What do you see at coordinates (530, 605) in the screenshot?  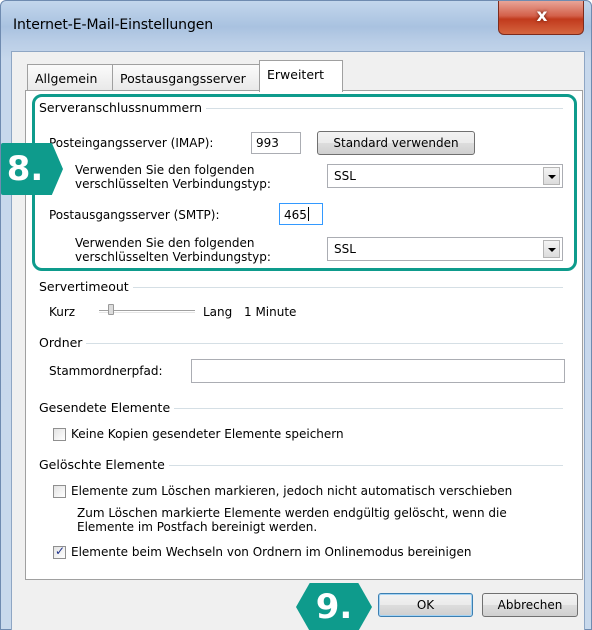 I see `cancel-button: Abbrechen` at bounding box center [530, 605].